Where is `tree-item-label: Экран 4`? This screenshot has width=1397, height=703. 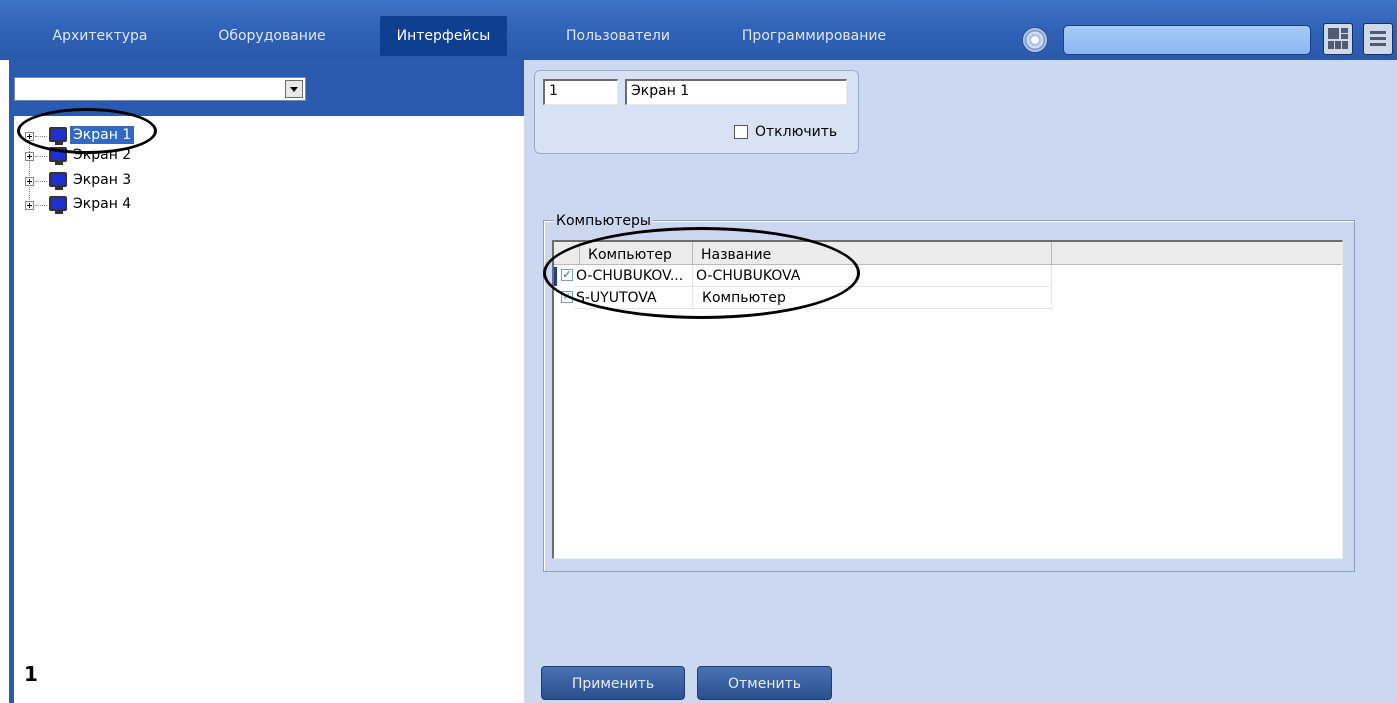 tree-item-label: Экран 4 is located at coordinates (102, 204).